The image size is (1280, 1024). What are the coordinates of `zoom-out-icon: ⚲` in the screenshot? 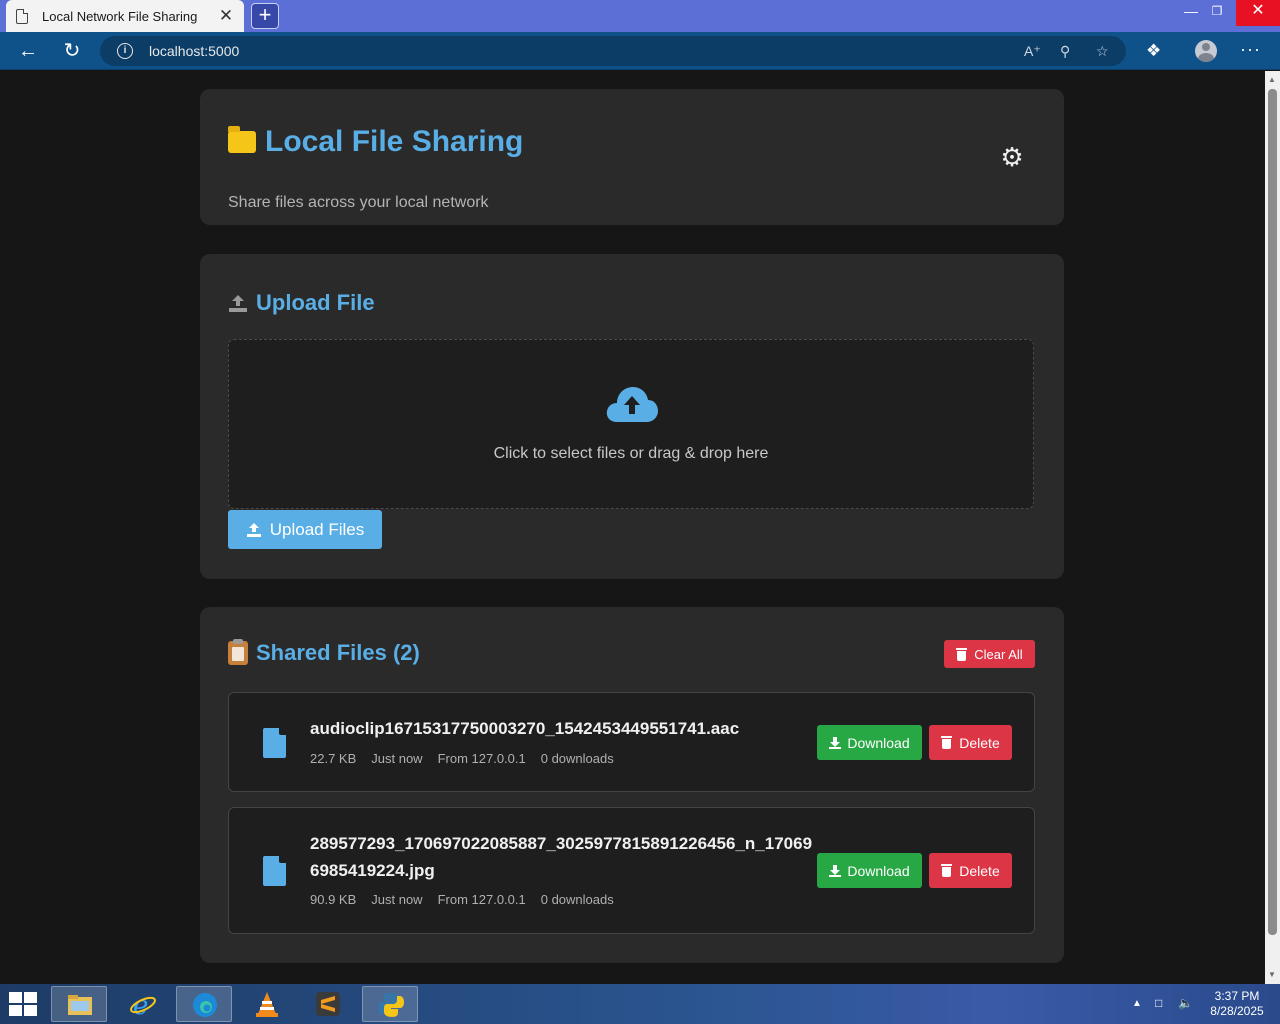 It's located at (1065, 51).